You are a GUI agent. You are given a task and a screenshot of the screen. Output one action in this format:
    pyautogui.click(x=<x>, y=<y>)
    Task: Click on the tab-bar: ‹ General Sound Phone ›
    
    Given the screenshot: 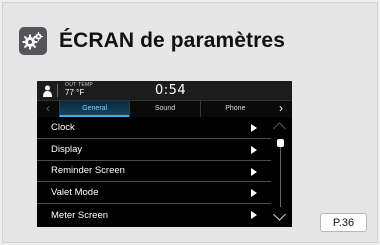 What is the action you would take?
    pyautogui.click(x=164, y=108)
    